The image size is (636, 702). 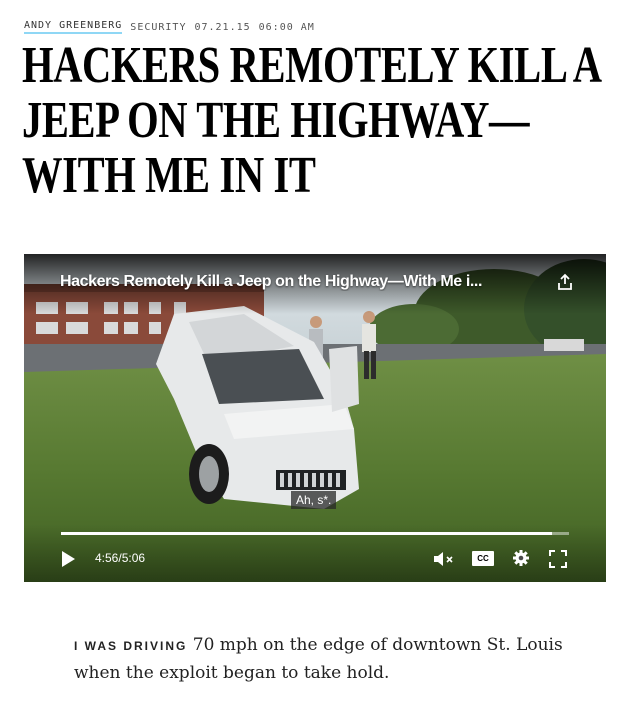 I want to click on publish-date: 07.21.15, so click(x=222, y=27).